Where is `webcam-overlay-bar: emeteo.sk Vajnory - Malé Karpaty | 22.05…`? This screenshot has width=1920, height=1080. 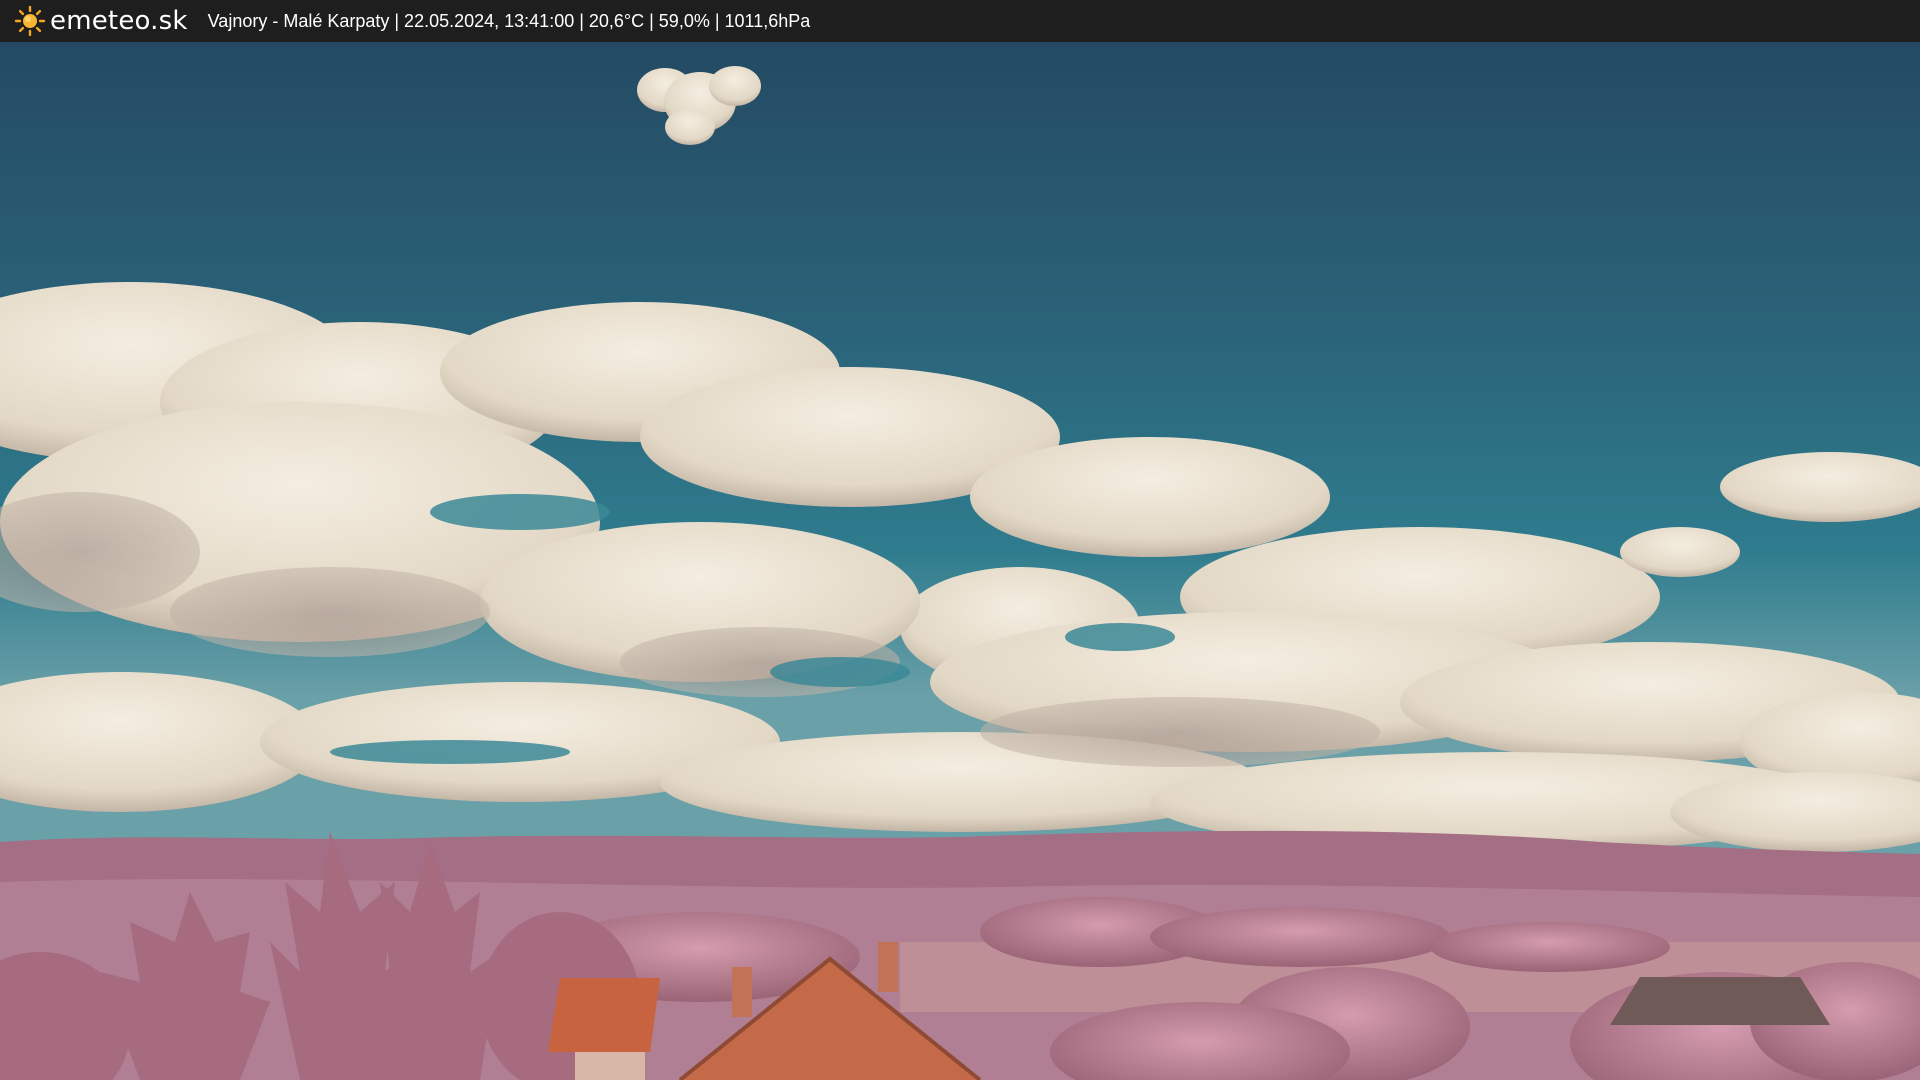
webcam-overlay-bar: emeteo.sk Vajnory - Malé Karpaty | 22.05… is located at coordinates (960, 21).